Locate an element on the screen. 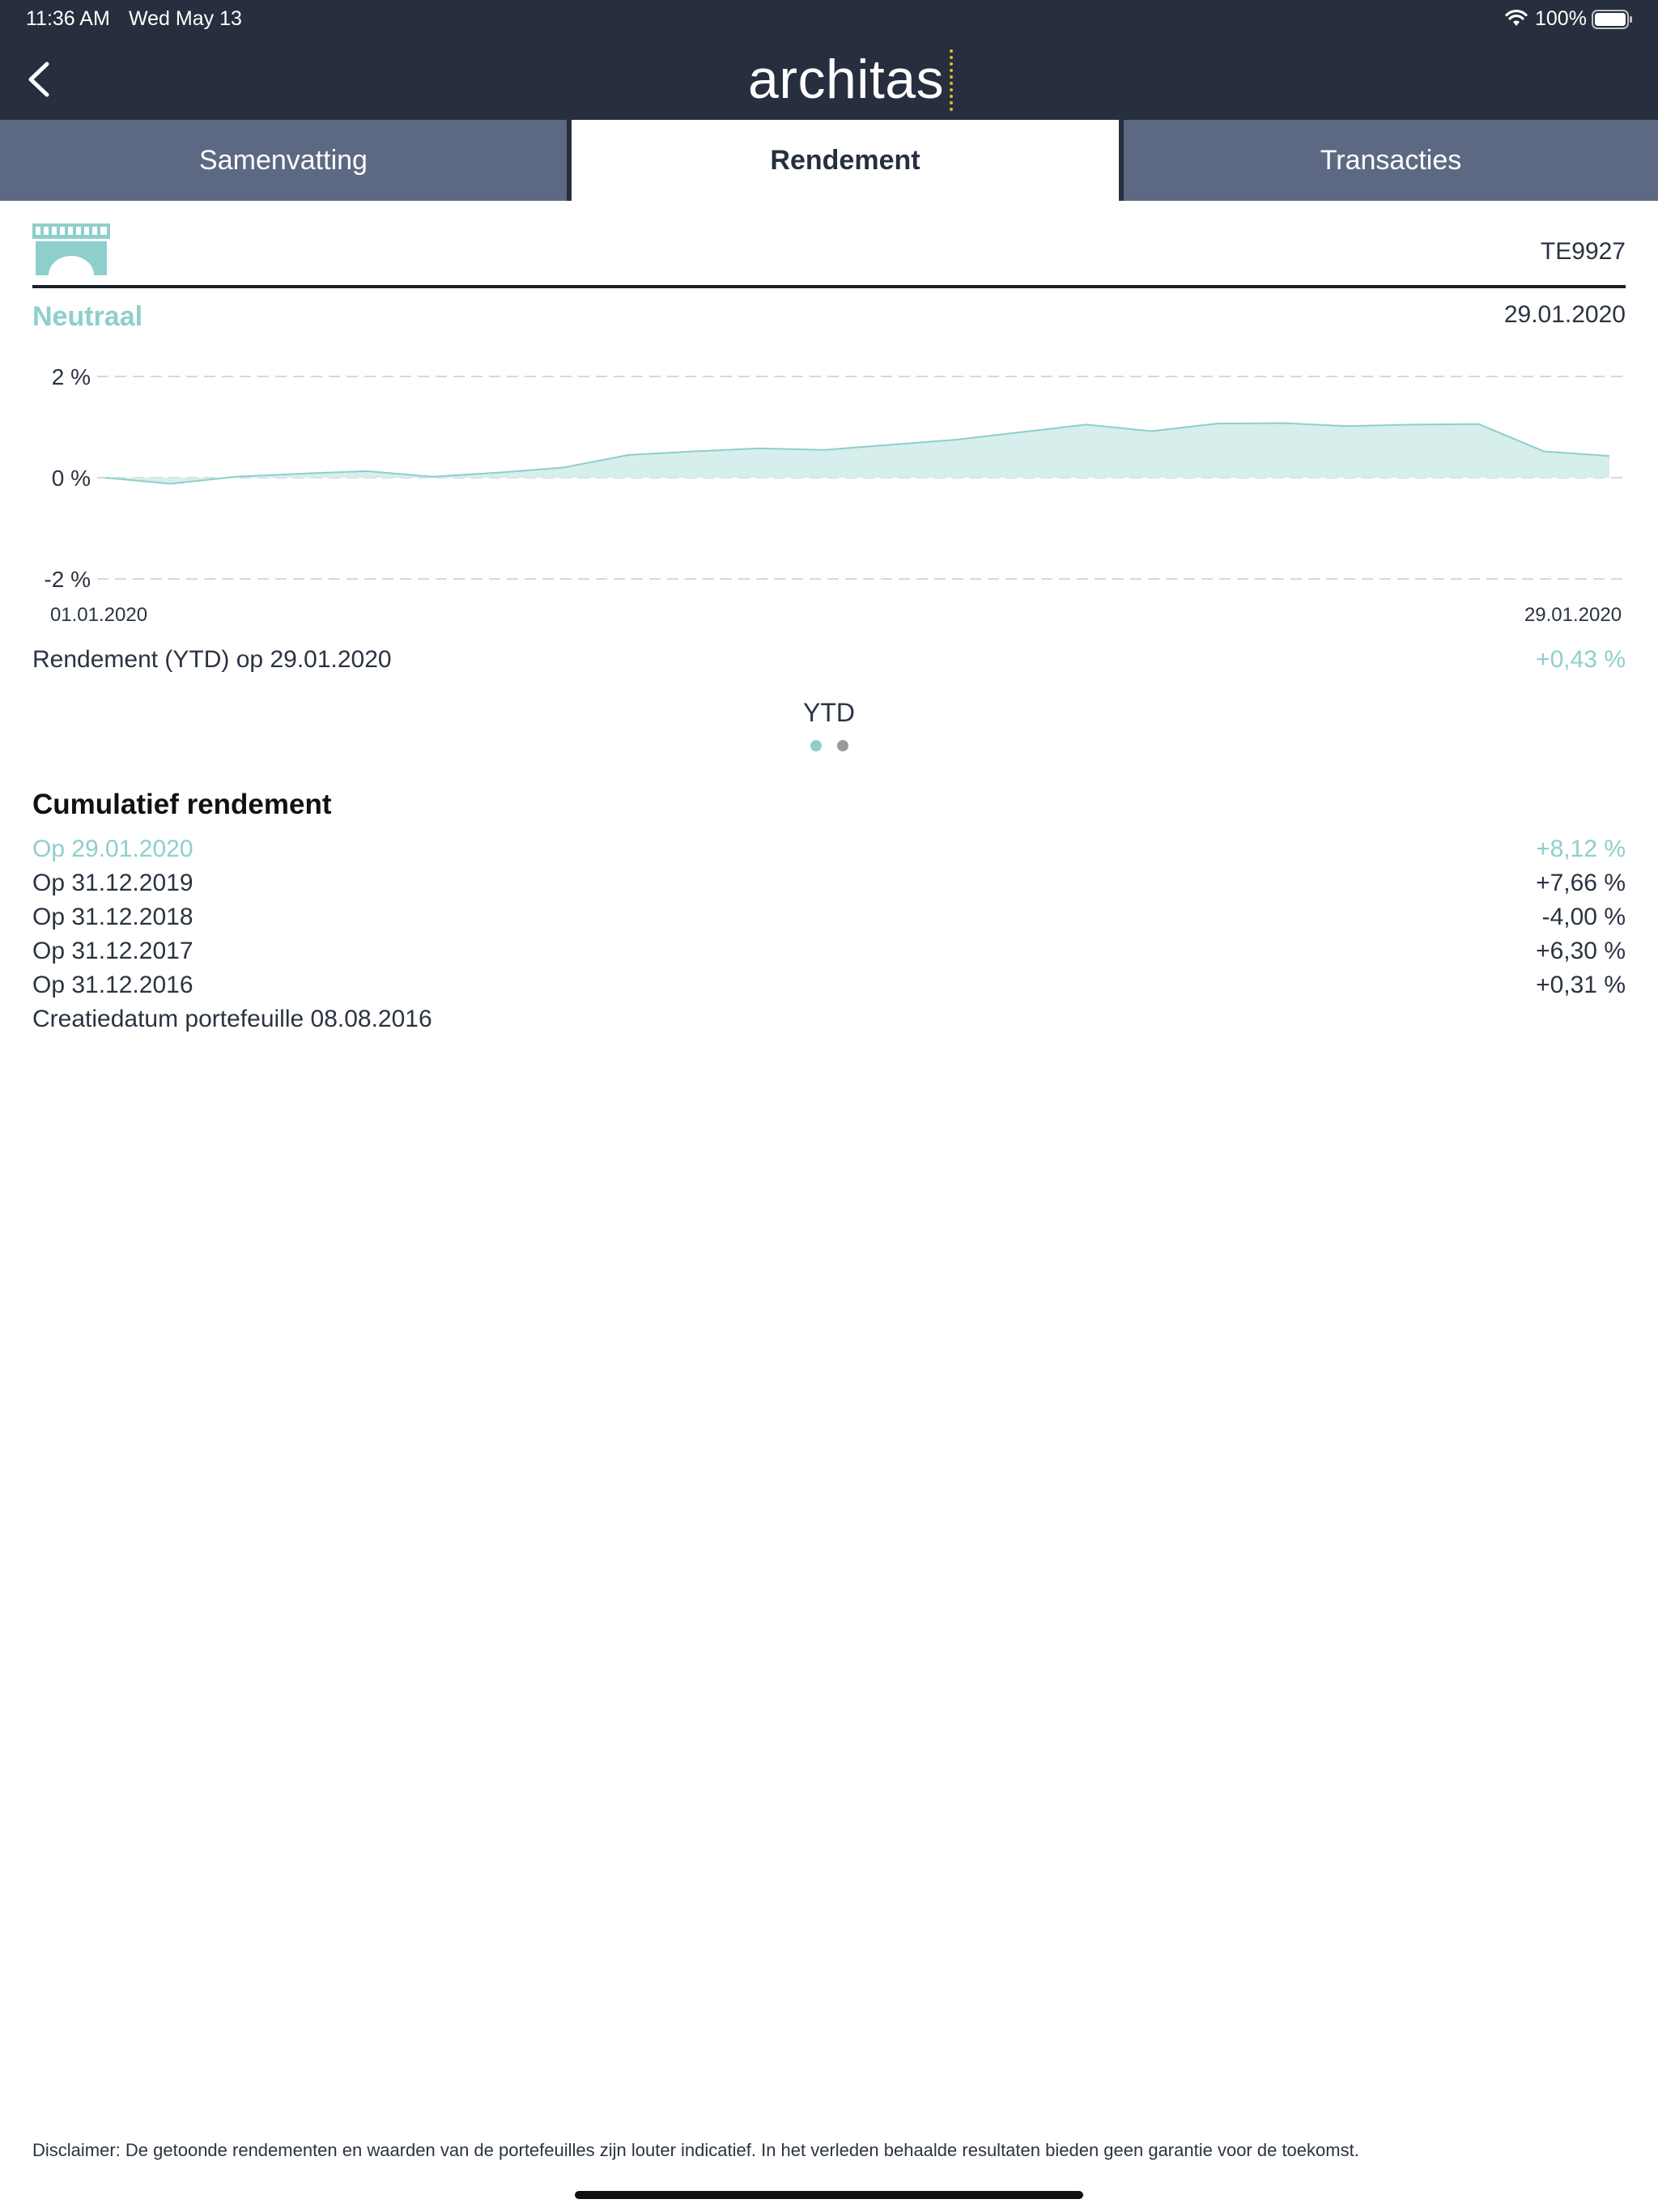 This screenshot has width=1658, height=2212. cumulative-row-value: +6,30 % is located at coordinates (1581, 951).